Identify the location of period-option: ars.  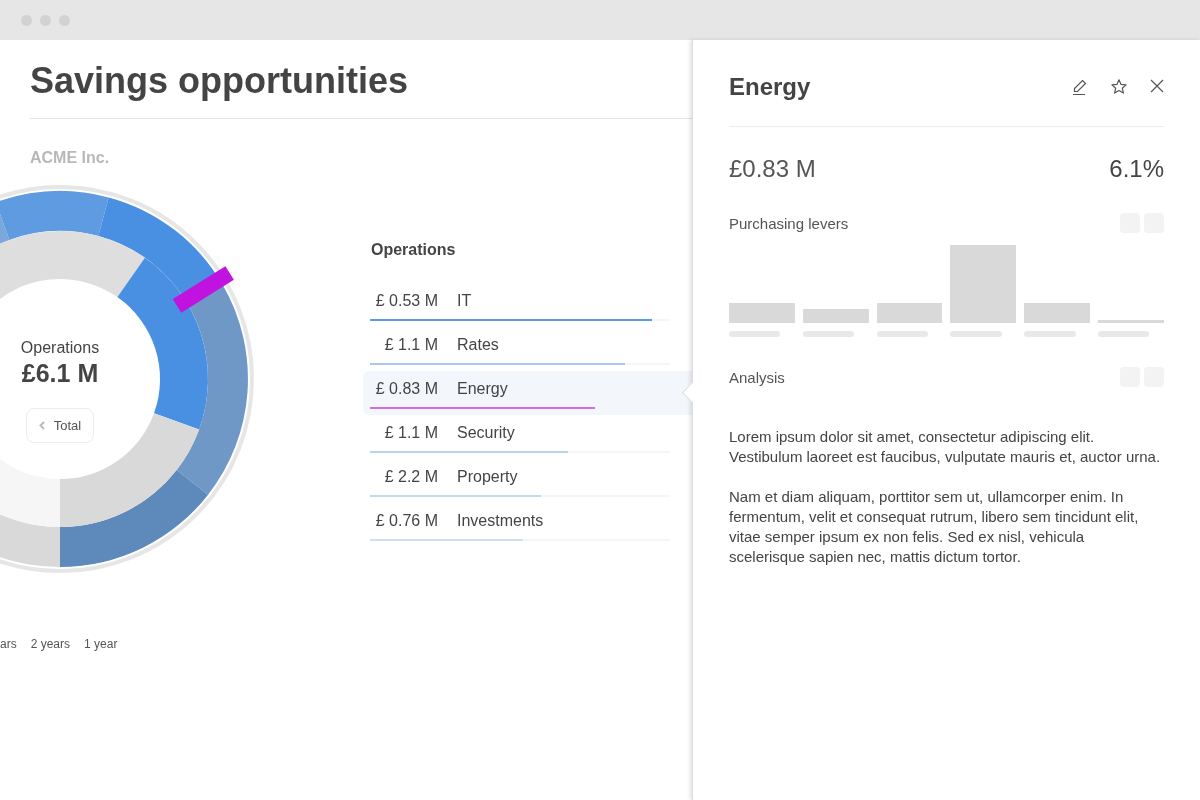
(8, 644).